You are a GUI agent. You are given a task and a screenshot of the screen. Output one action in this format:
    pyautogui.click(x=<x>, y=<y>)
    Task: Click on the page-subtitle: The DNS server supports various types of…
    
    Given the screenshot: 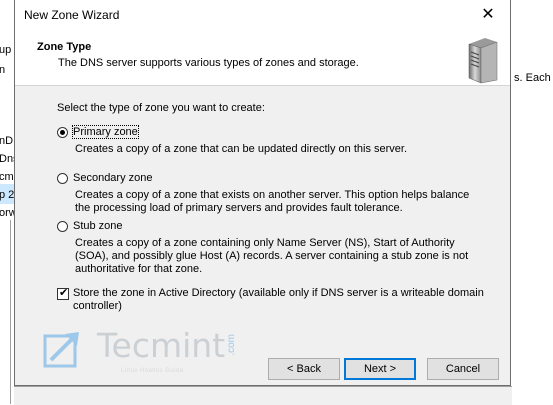 What is the action you would take?
    pyautogui.click(x=208, y=63)
    